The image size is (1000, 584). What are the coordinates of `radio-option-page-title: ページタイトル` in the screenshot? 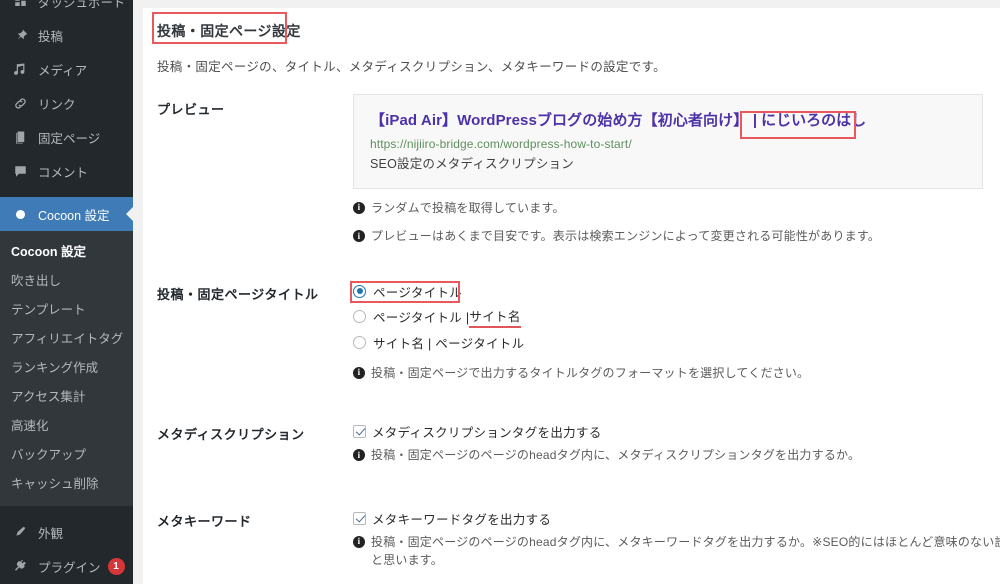 It's located at (407, 291).